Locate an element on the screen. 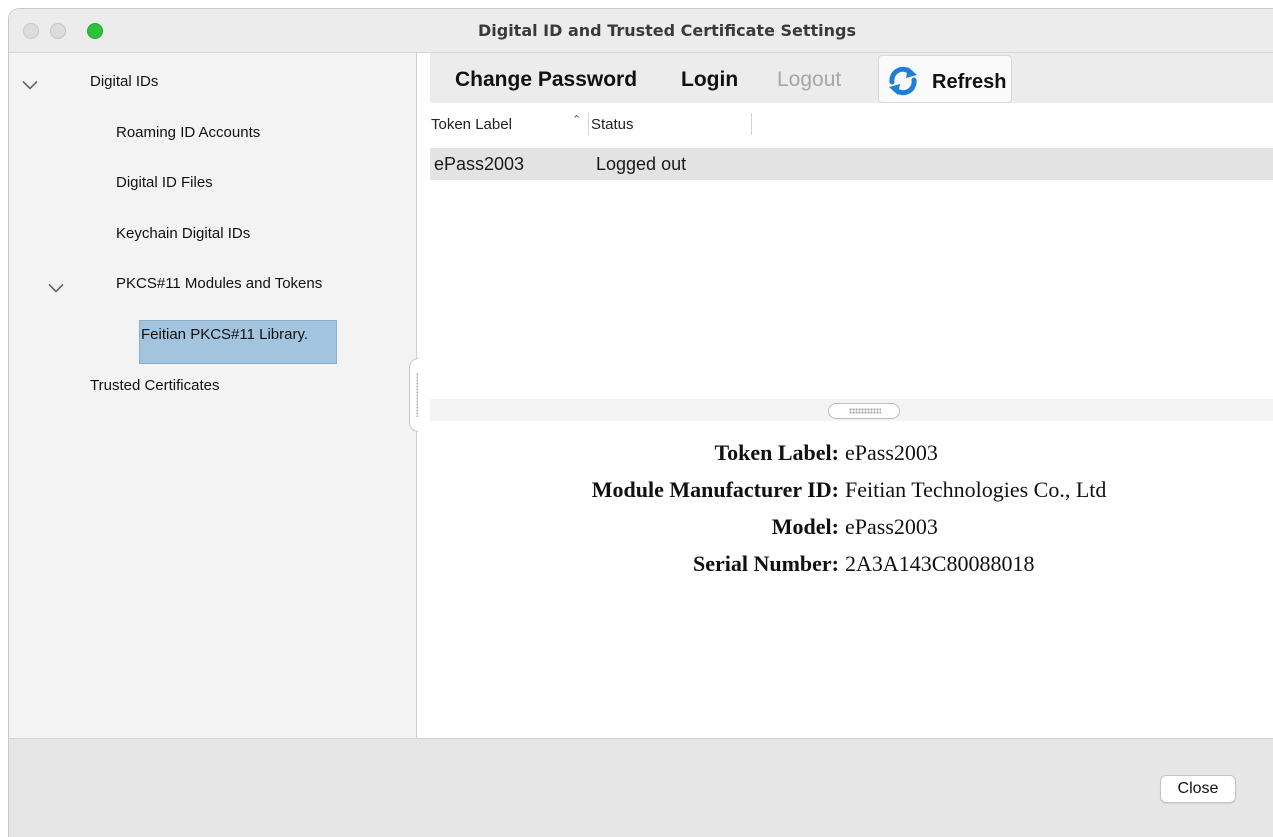 The width and height of the screenshot is (1273, 837). refresh-label: Refresh is located at coordinates (969, 82).